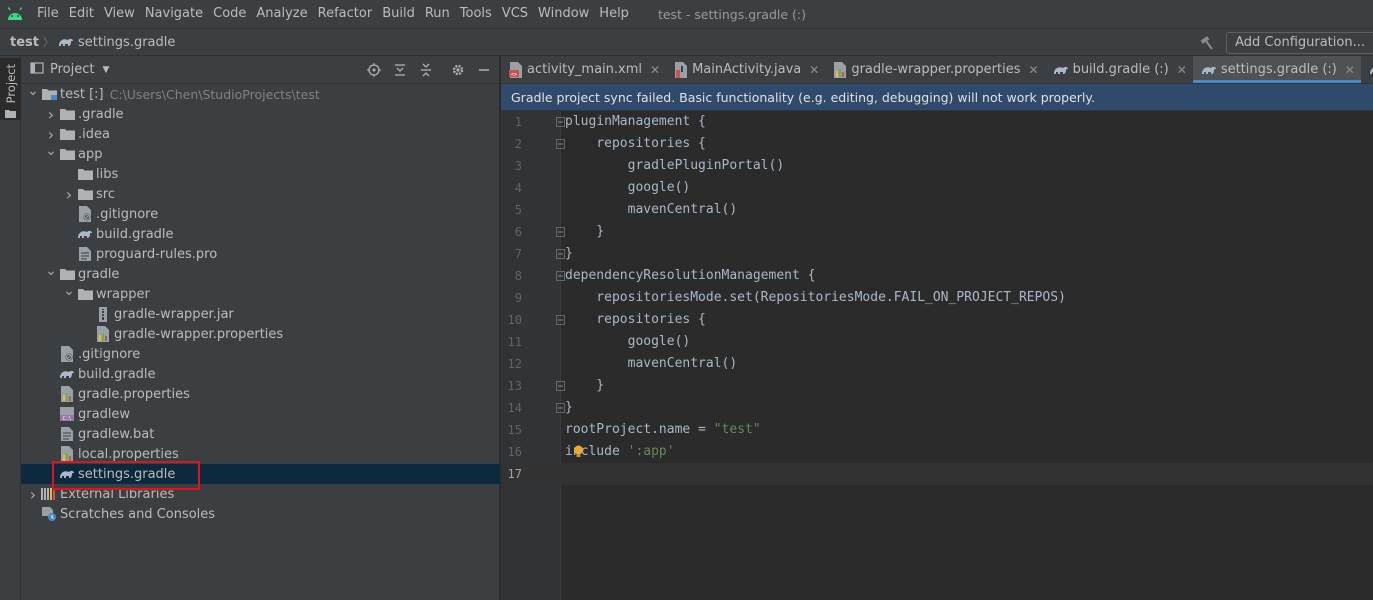  I want to click on code-line: 4 google(), so click(937, 188).